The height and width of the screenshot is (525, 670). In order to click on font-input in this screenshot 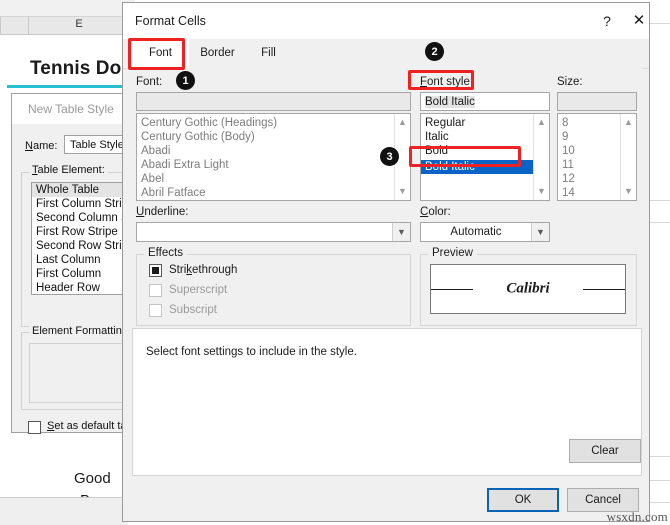, I will do `click(273, 101)`.